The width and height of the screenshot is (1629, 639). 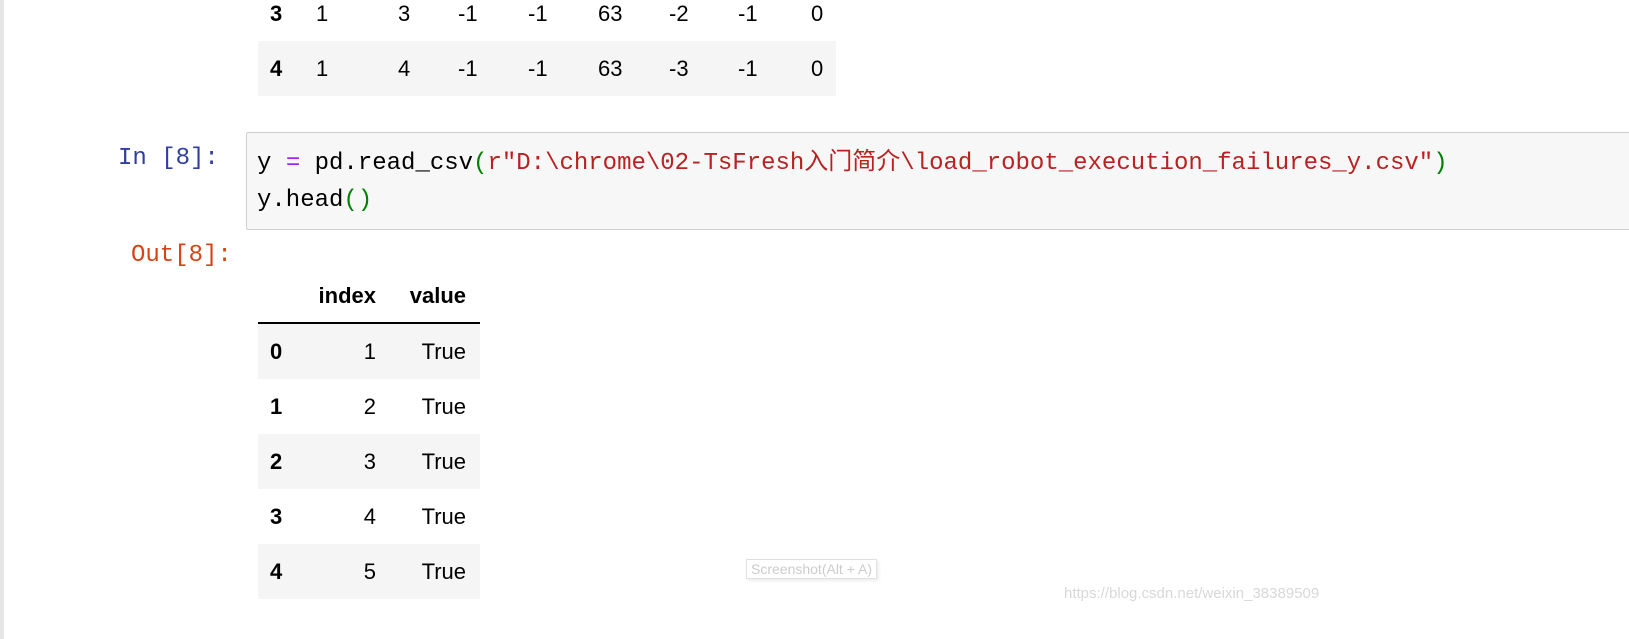 I want to click on row-label: 0, so click(x=276, y=351).